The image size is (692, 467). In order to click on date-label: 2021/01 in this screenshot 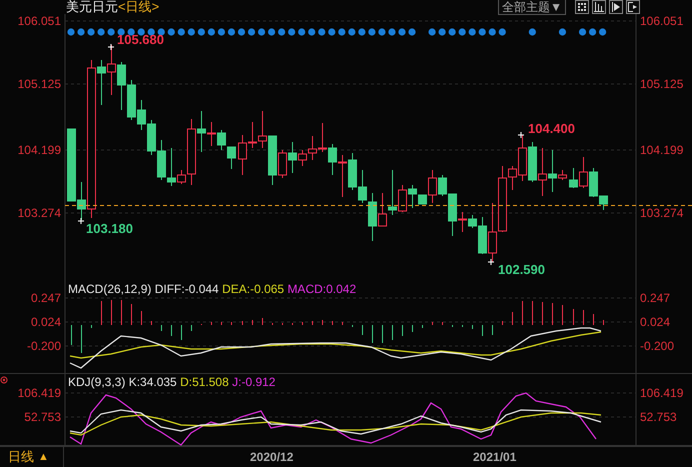, I will do `click(494, 457)`.